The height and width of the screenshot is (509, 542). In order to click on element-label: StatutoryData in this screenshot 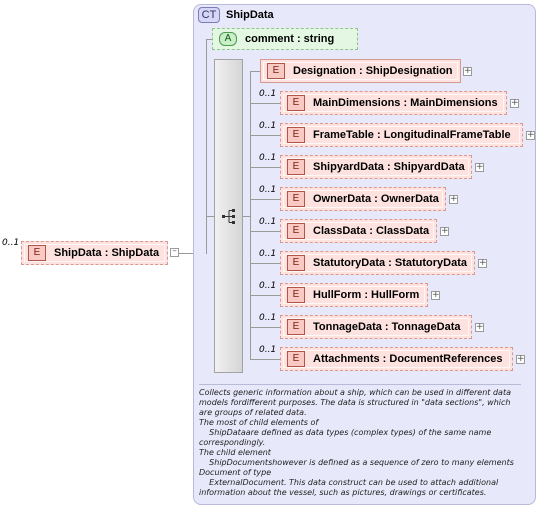, I will do `click(390, 263)`.